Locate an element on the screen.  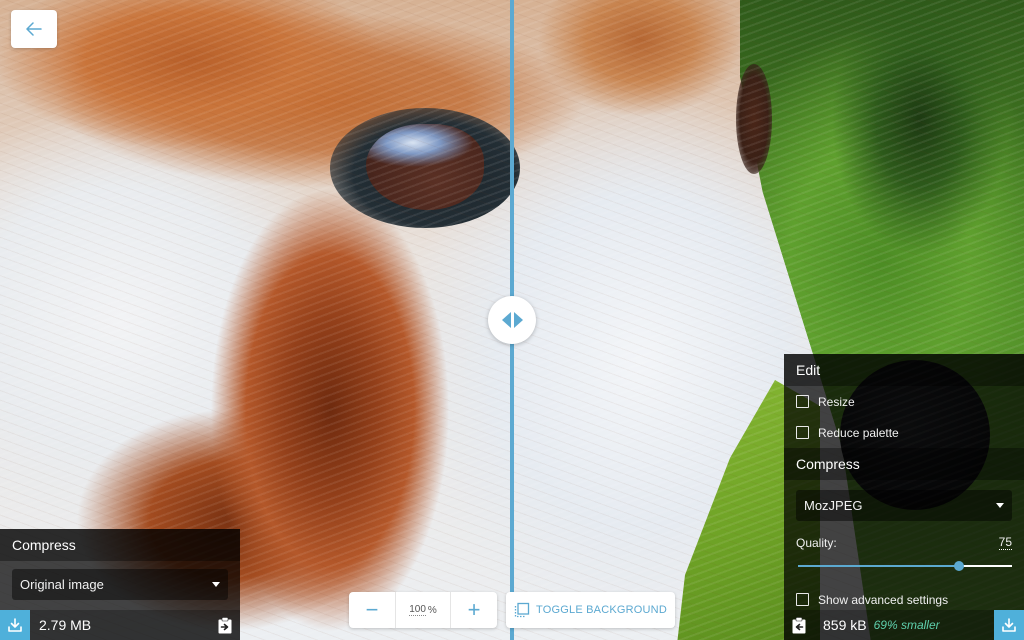
original-method-select: Original image is located at coordinates (120, 584).